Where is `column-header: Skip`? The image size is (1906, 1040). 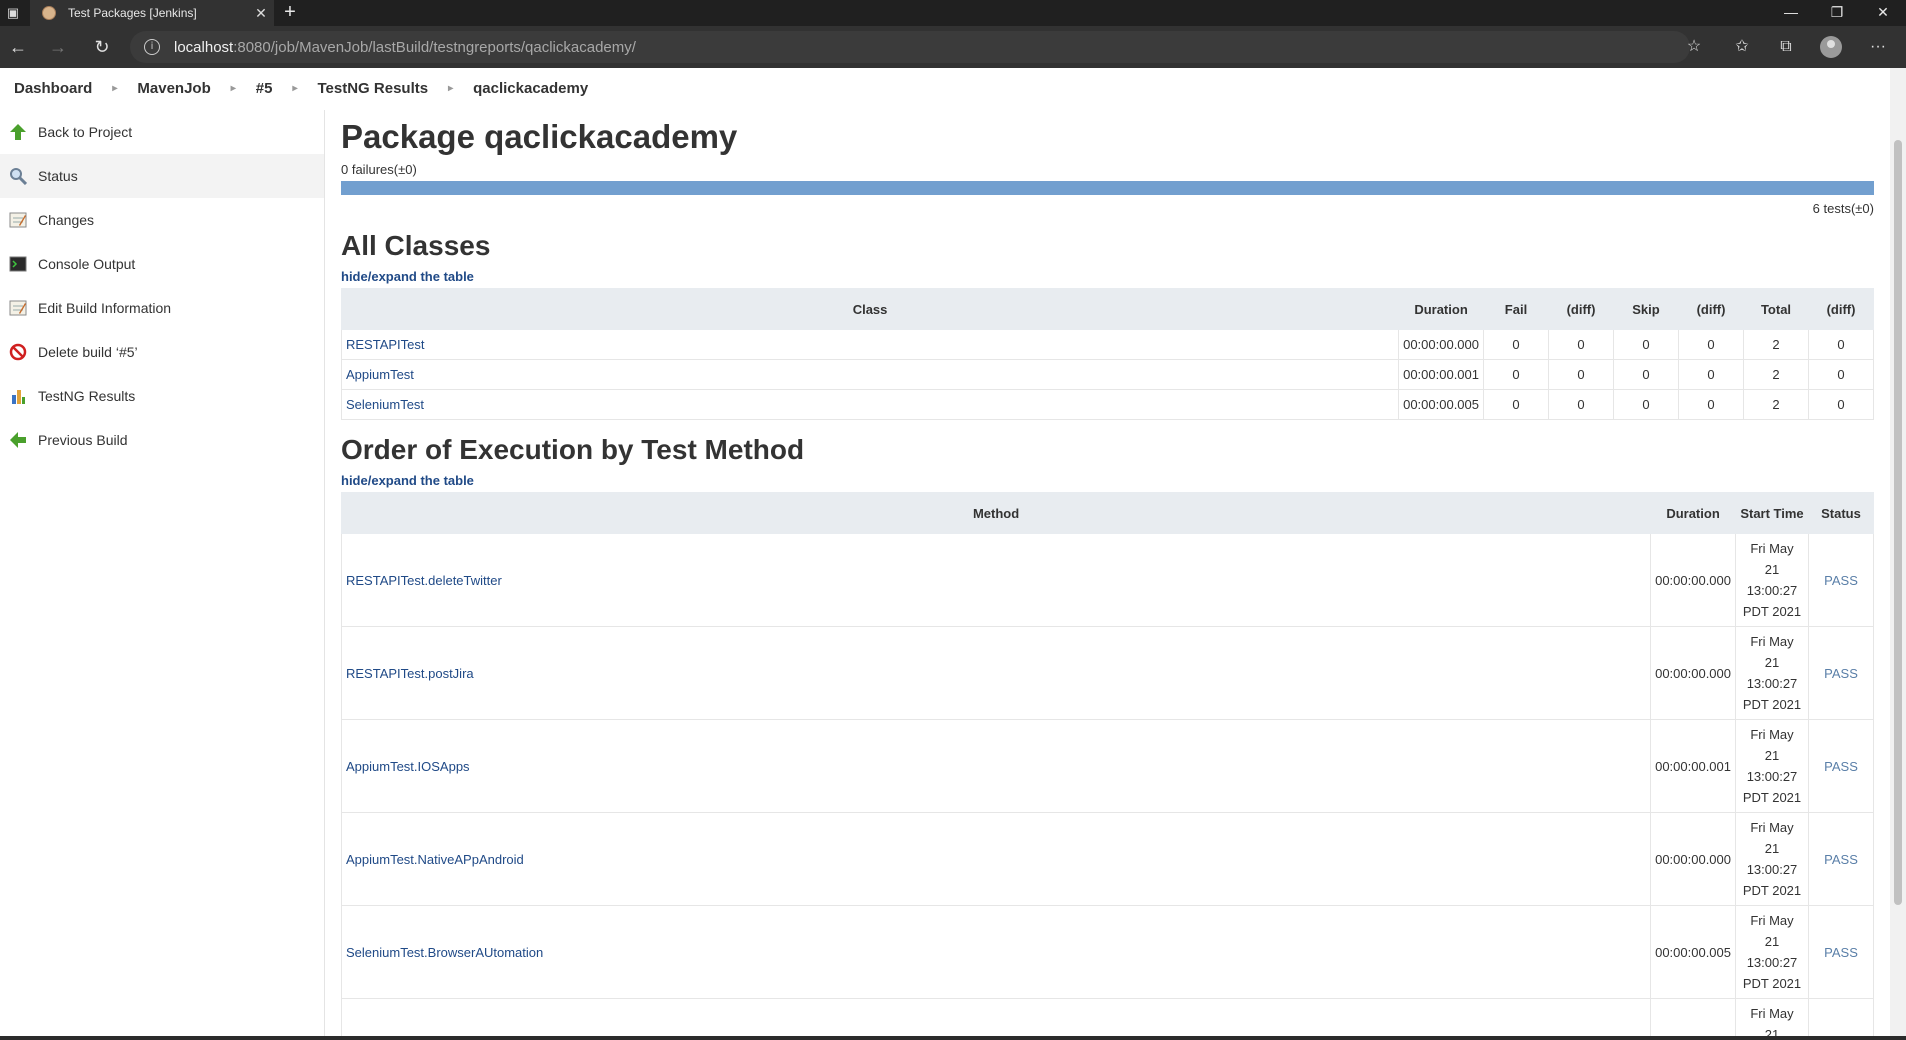 column-header: Skip is located at coordinates (1646, 309).